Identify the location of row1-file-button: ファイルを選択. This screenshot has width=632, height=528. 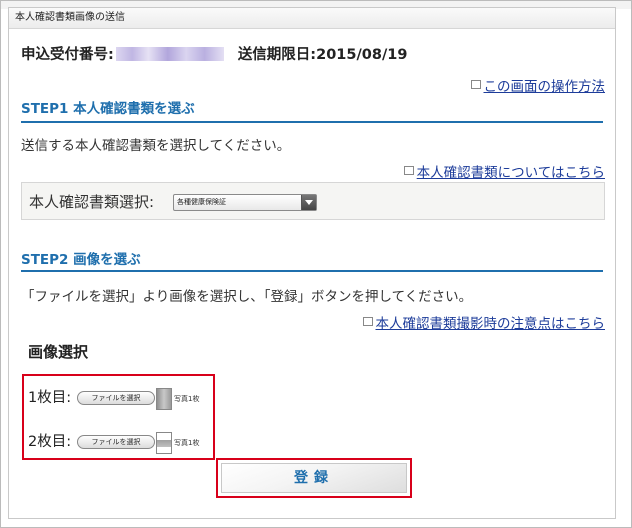
(116, 398).